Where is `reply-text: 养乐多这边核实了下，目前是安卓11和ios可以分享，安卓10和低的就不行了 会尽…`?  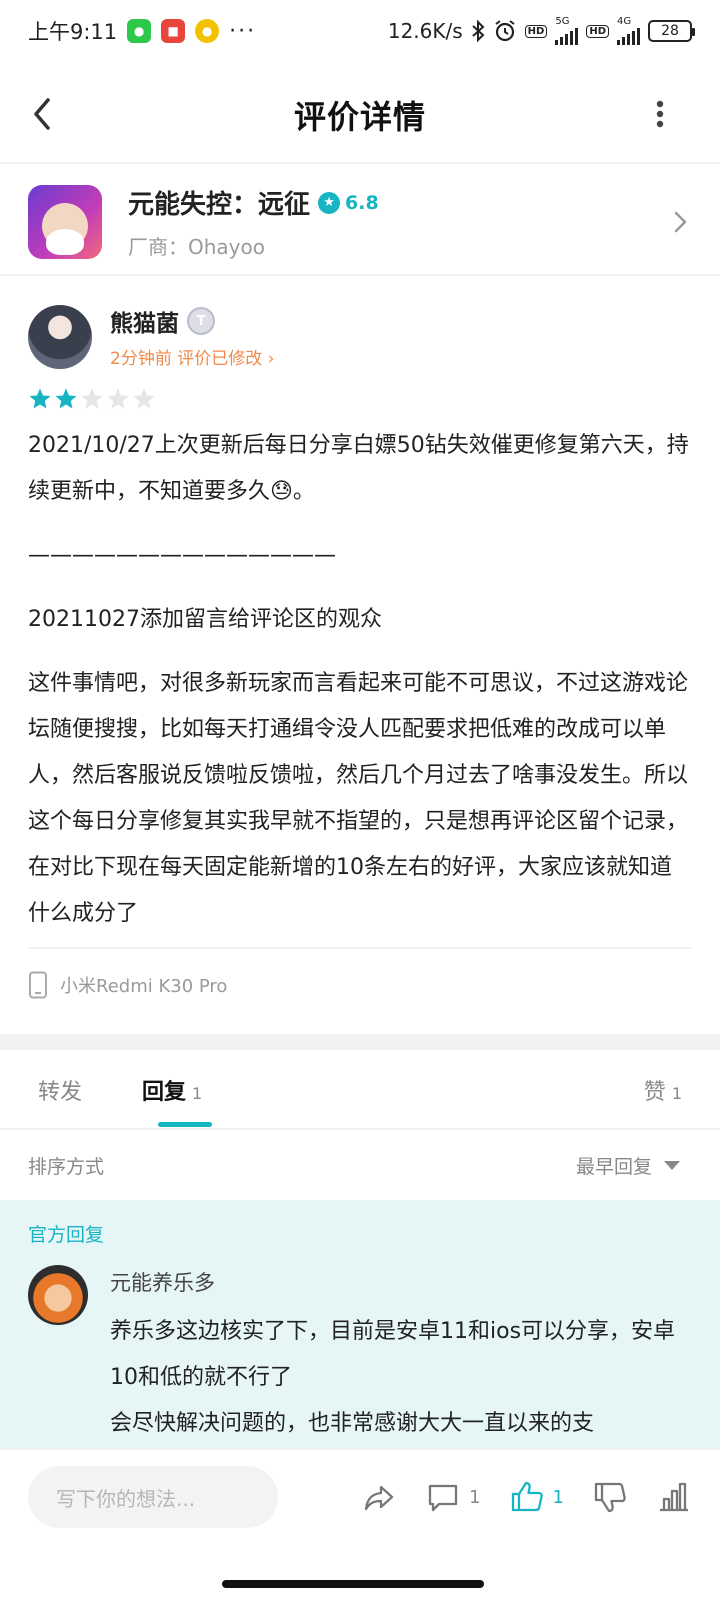 reply-text: 养乐多这边核实了下，目前是安卓11和ios可以分享，安卓10和低的就不行了 会尽… is located at coordinates (401, 1378).